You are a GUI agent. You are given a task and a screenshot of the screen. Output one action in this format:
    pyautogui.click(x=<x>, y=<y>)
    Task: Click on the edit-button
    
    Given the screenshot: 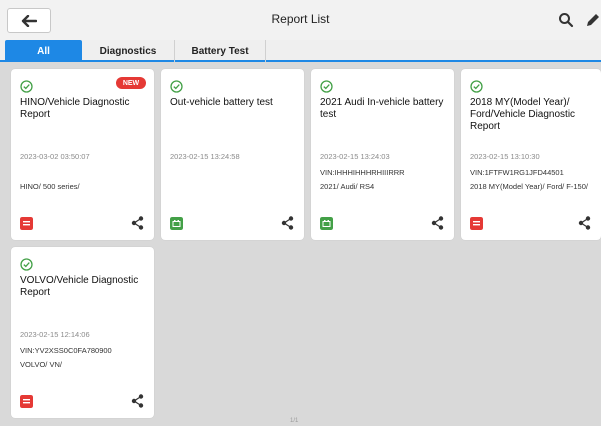 What is the action you would take?
    pyautogui.click(x=592, y=20)
    